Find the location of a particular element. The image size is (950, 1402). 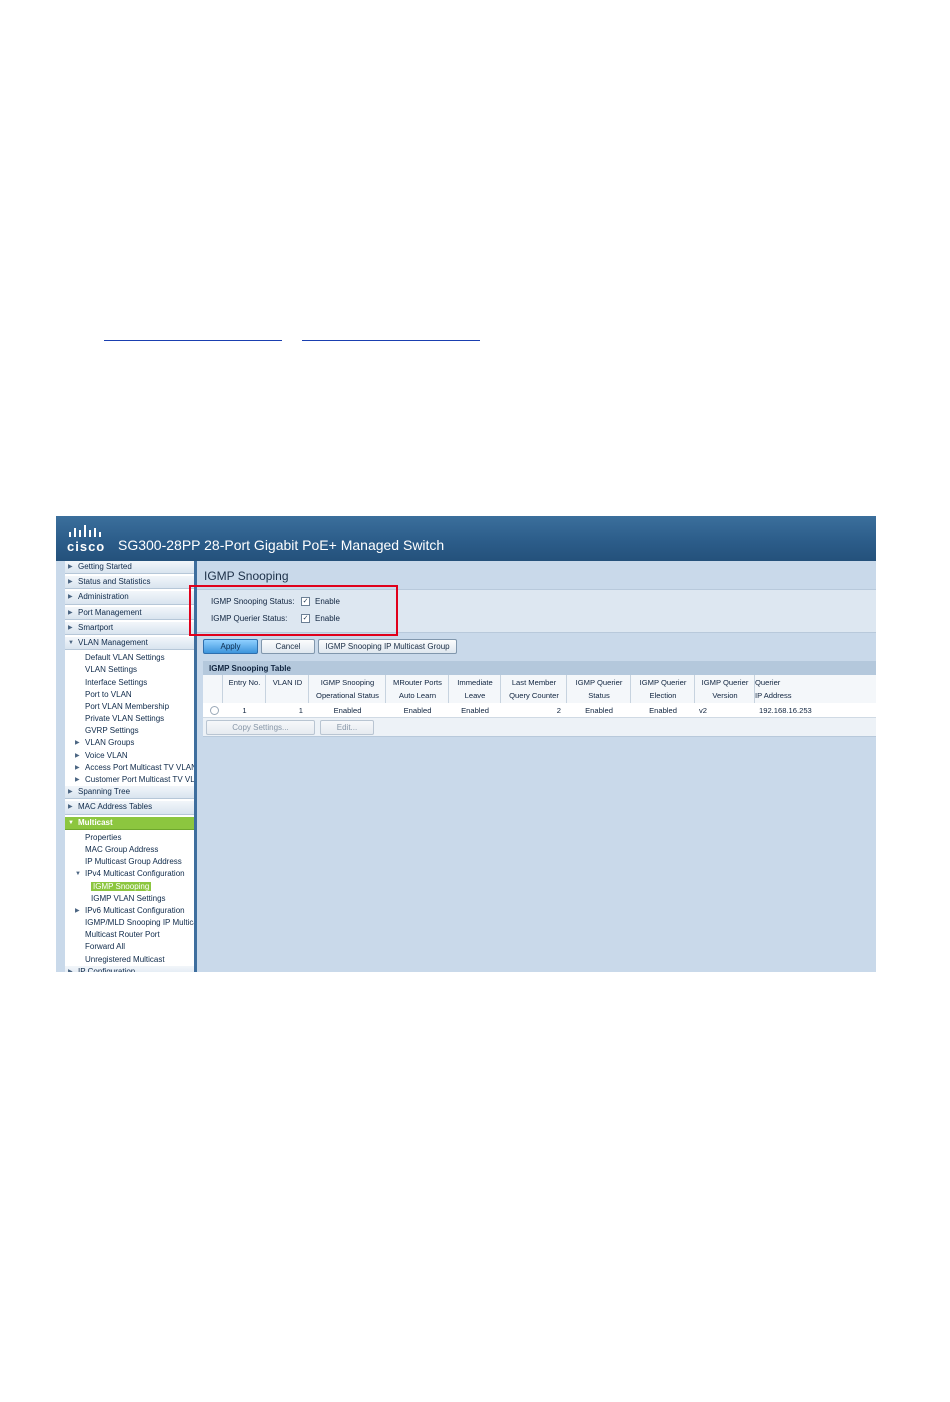

multicast-group-button: IGMP Snooping IP Multicast Group is located at coordinates (387, 646).